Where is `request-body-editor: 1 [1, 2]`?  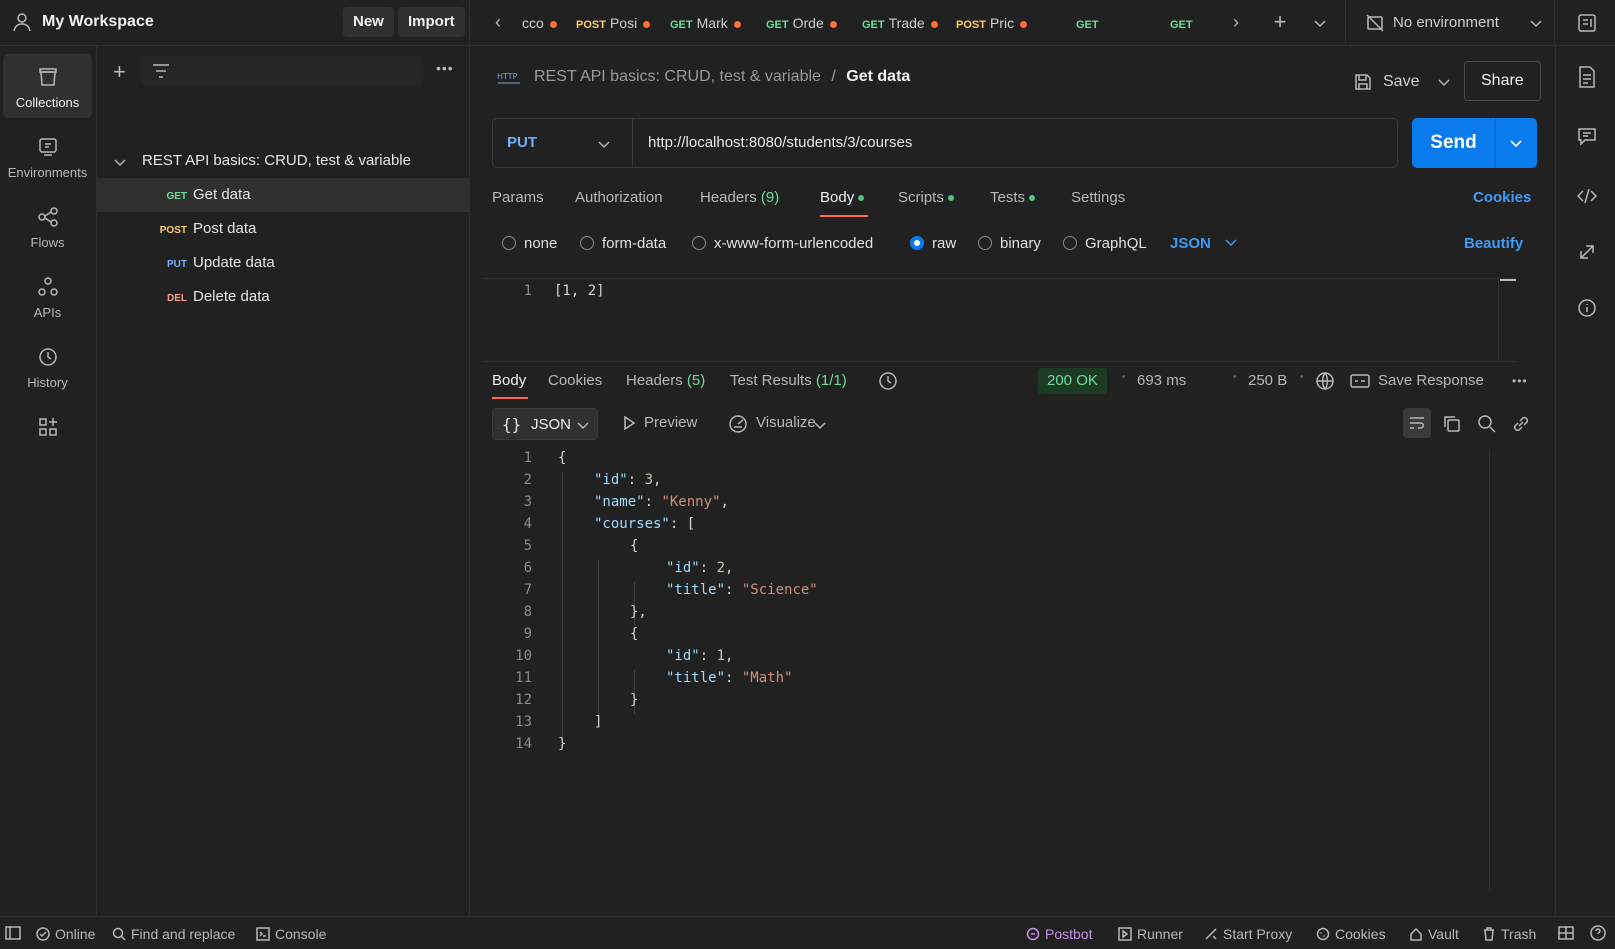 request-body-editor: 1 [1, 2] is located at coordinates (999, 320).